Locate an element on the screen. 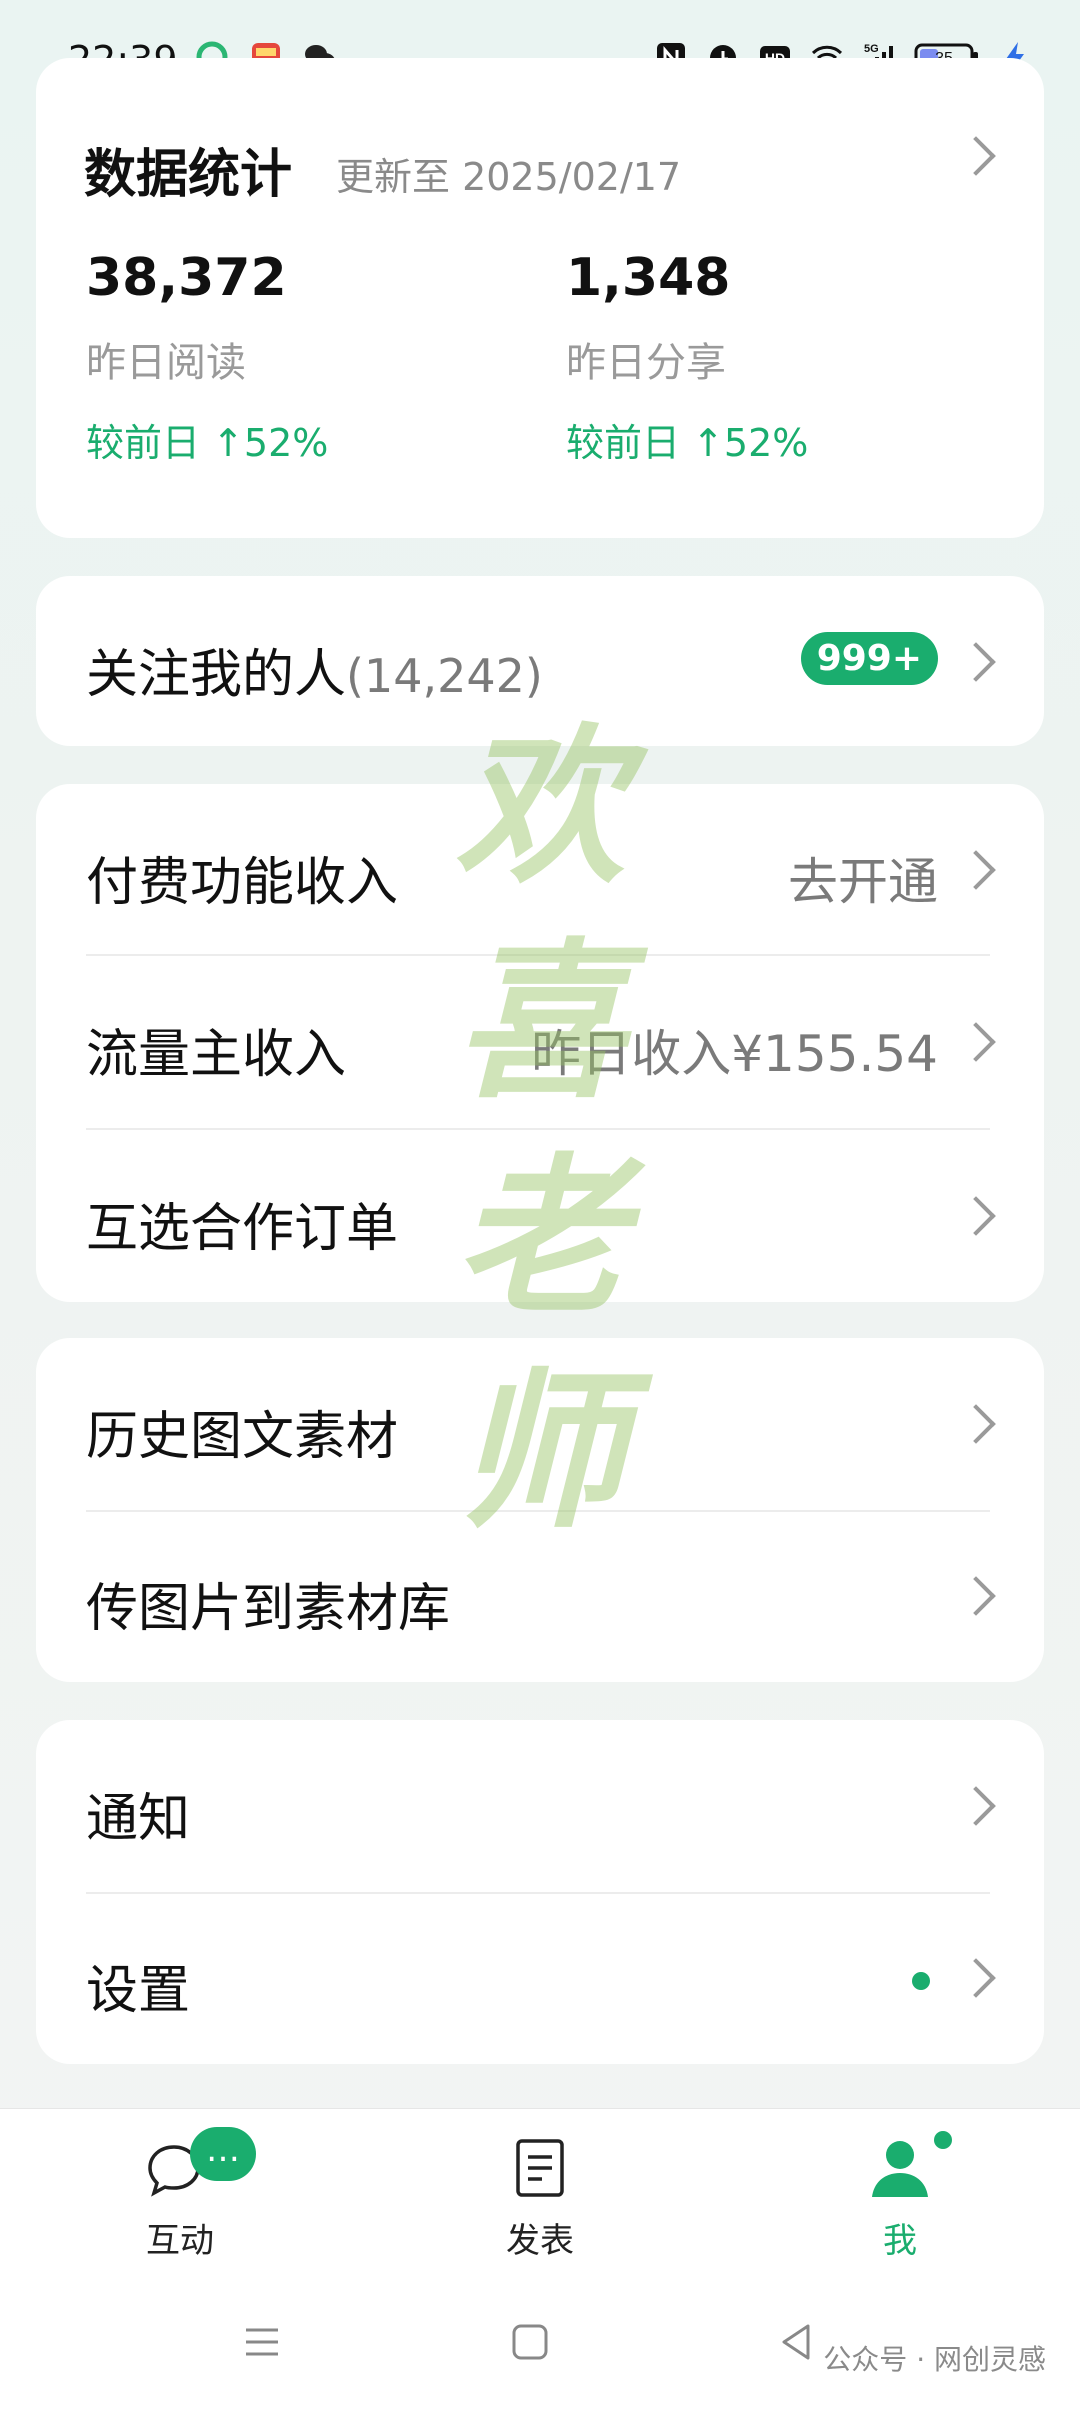 Image resolution: width=1080 pixels, height=2412 pixels. tab-me-new-dot is located at coordinates (943, 2140).